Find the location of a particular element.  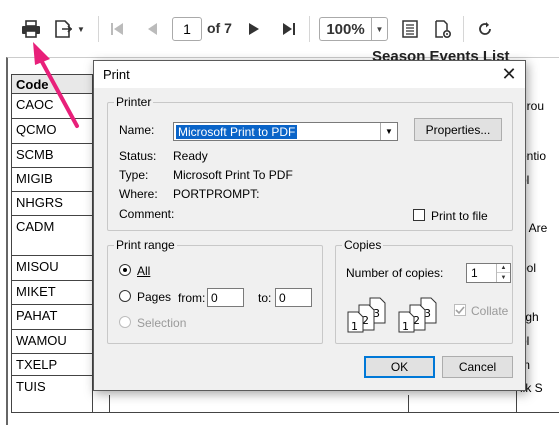

code-column-header: Code is located at coordinates (52, 84).